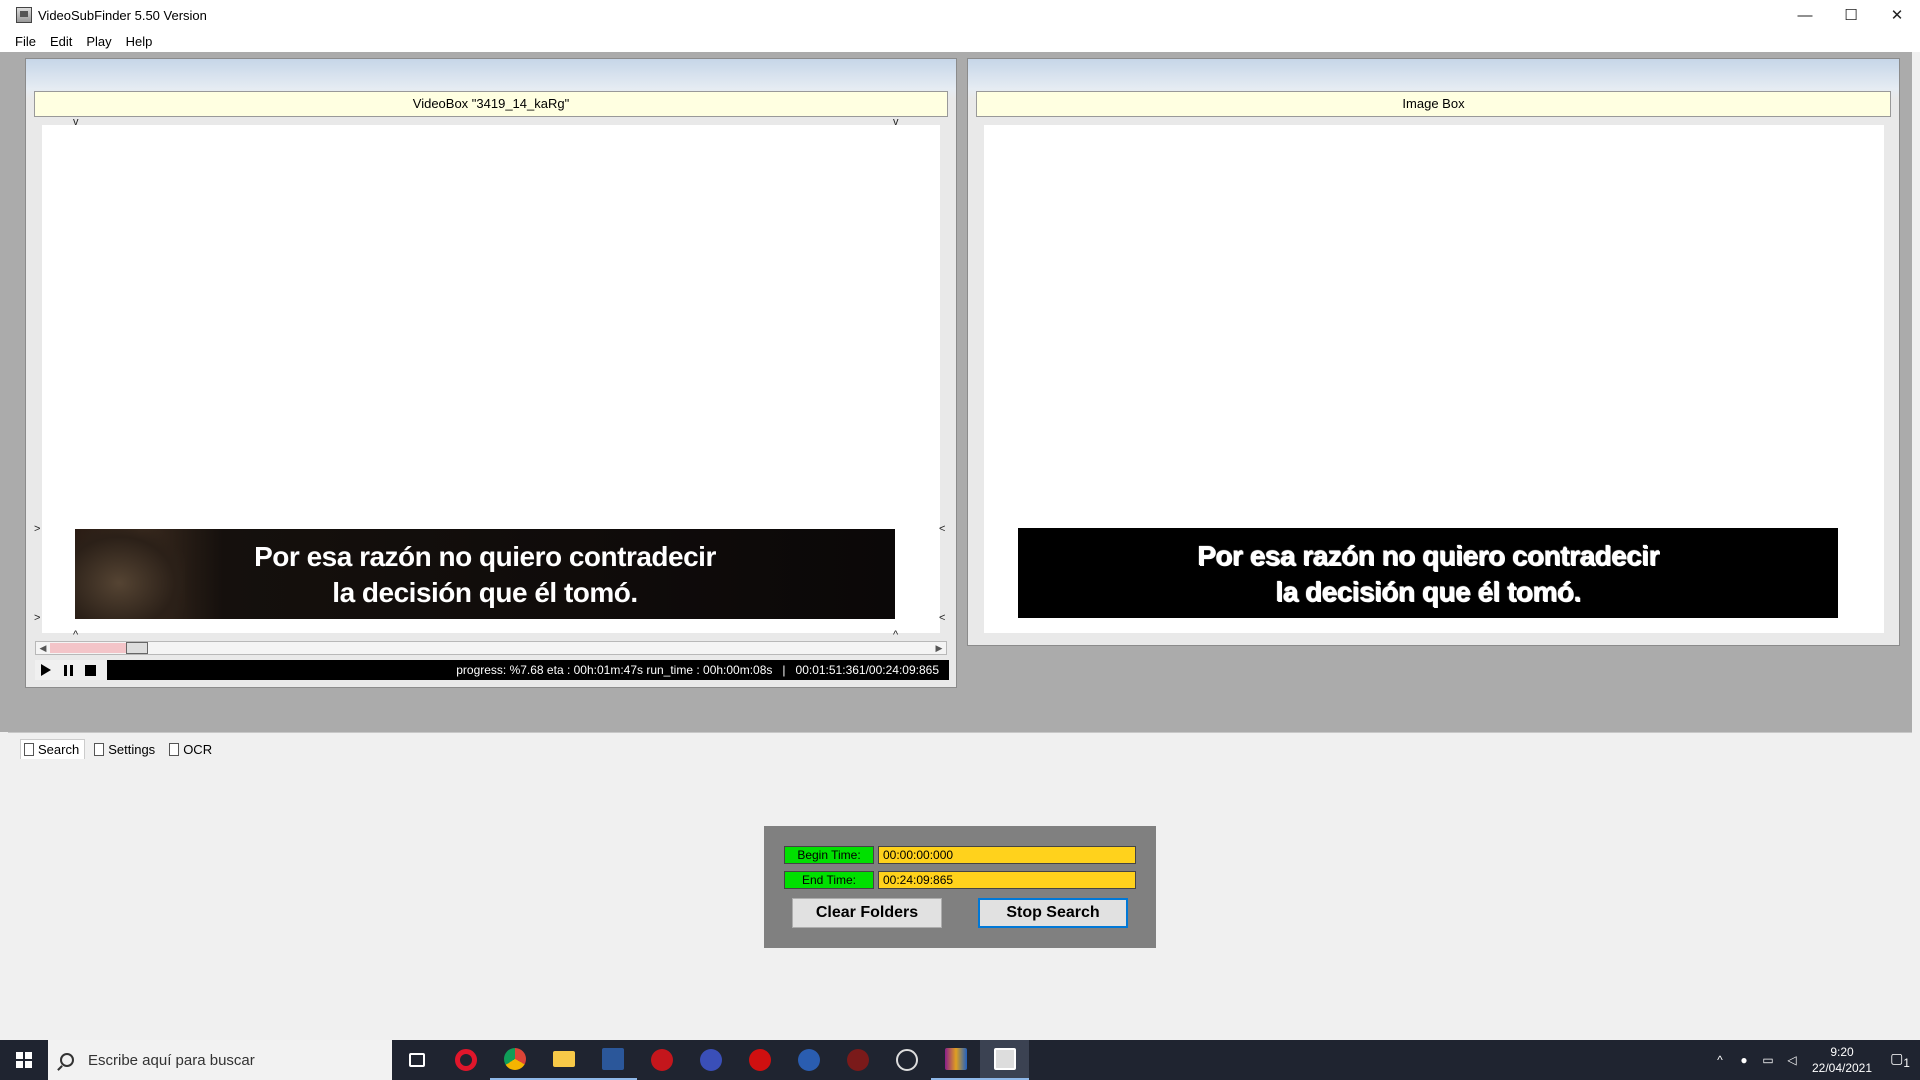 The height and width of the screenshot is (1080, 1920). I want to click on blue-app2-button, so click(808, 1060).